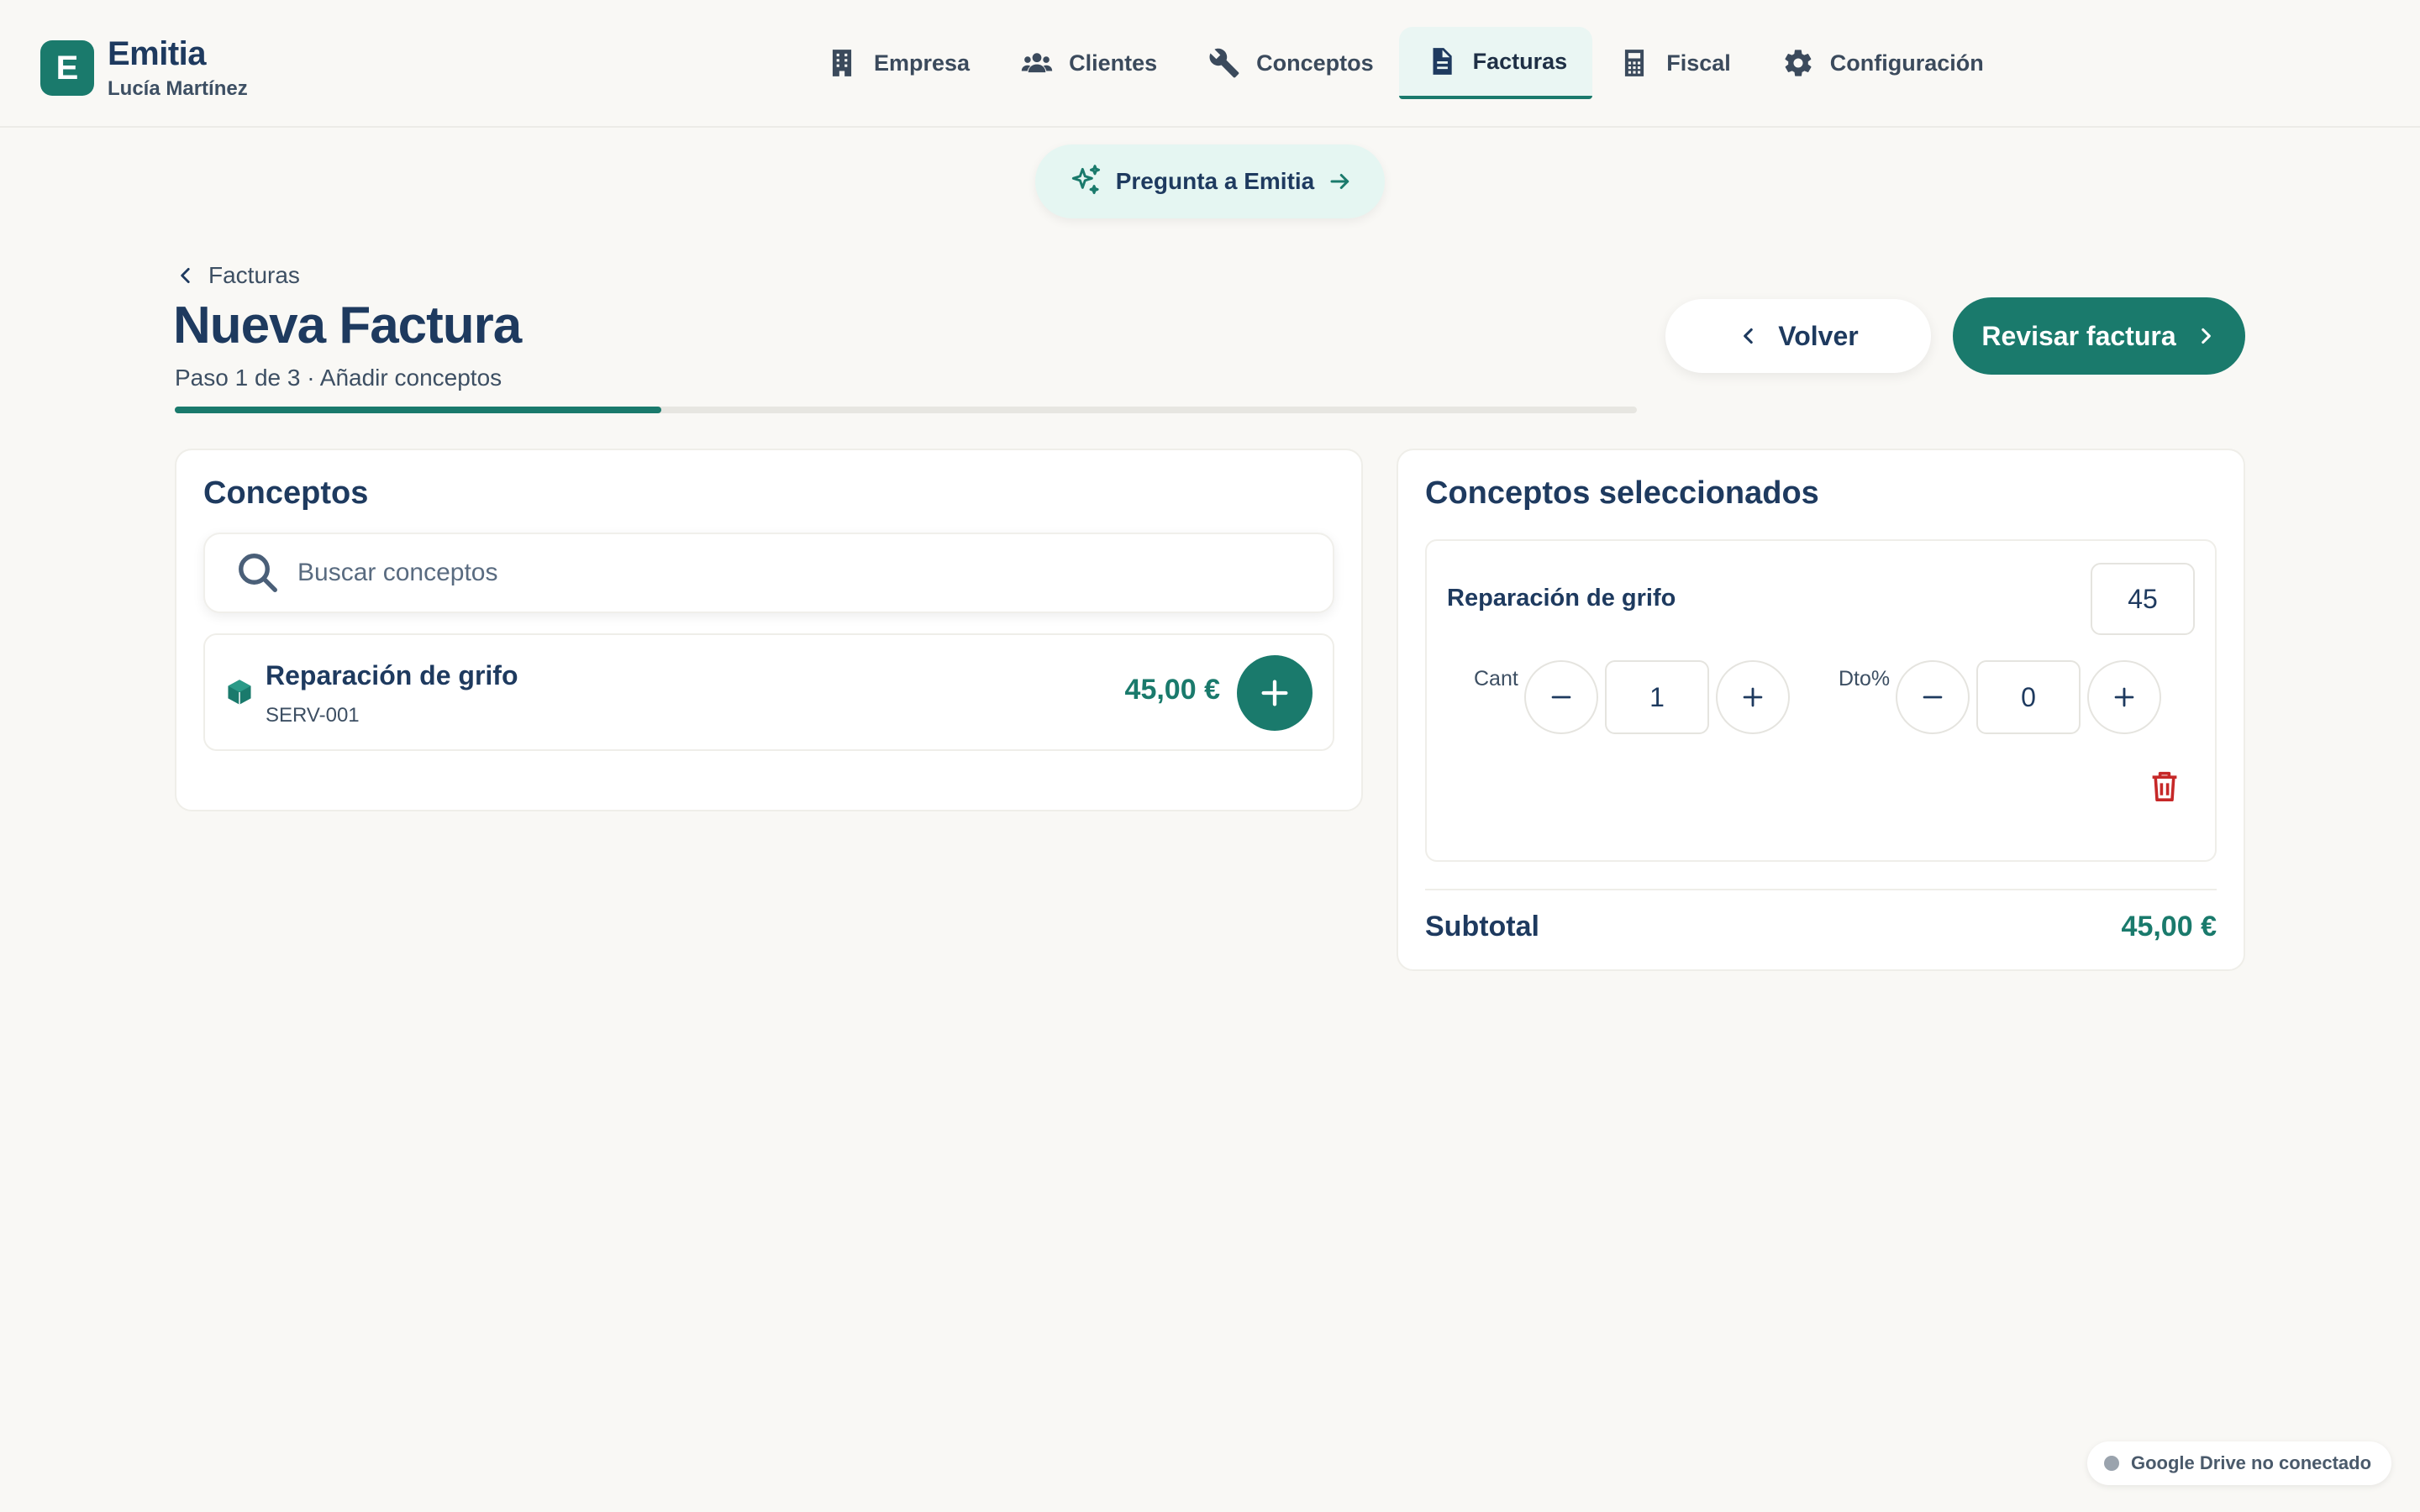  I want to click on concept-name: Reparación de grifo, so click(392, 675).